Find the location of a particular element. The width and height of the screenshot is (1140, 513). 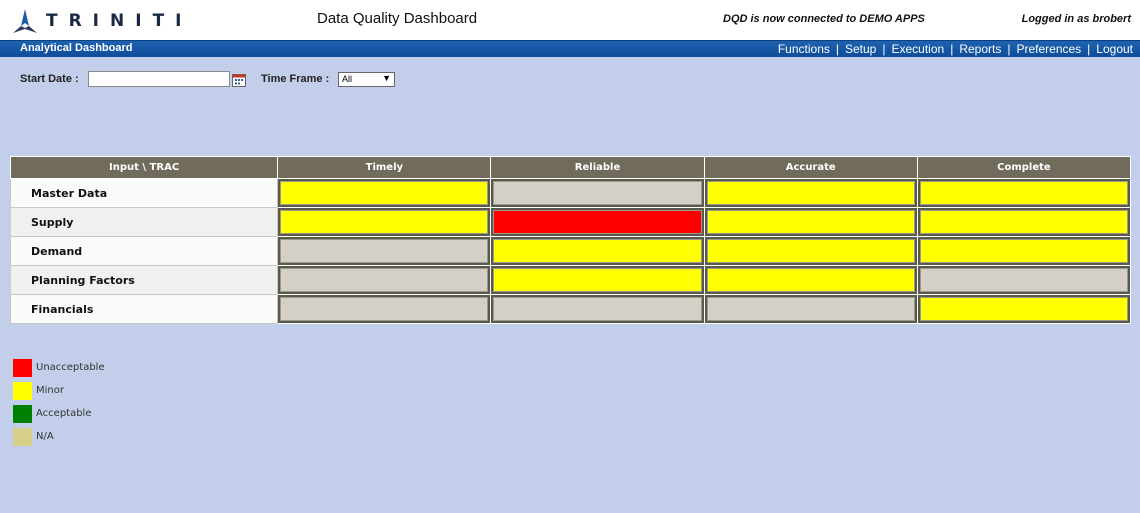

chevron-down-icon: ▼ is located at coordinates (386, 78).